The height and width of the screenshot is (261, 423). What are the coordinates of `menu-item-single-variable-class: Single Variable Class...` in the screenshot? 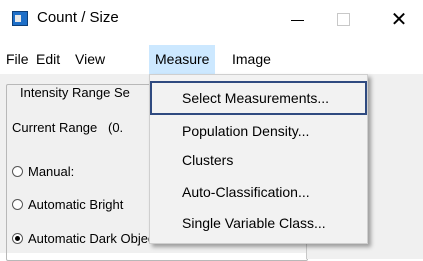 It's located at (258, 223).